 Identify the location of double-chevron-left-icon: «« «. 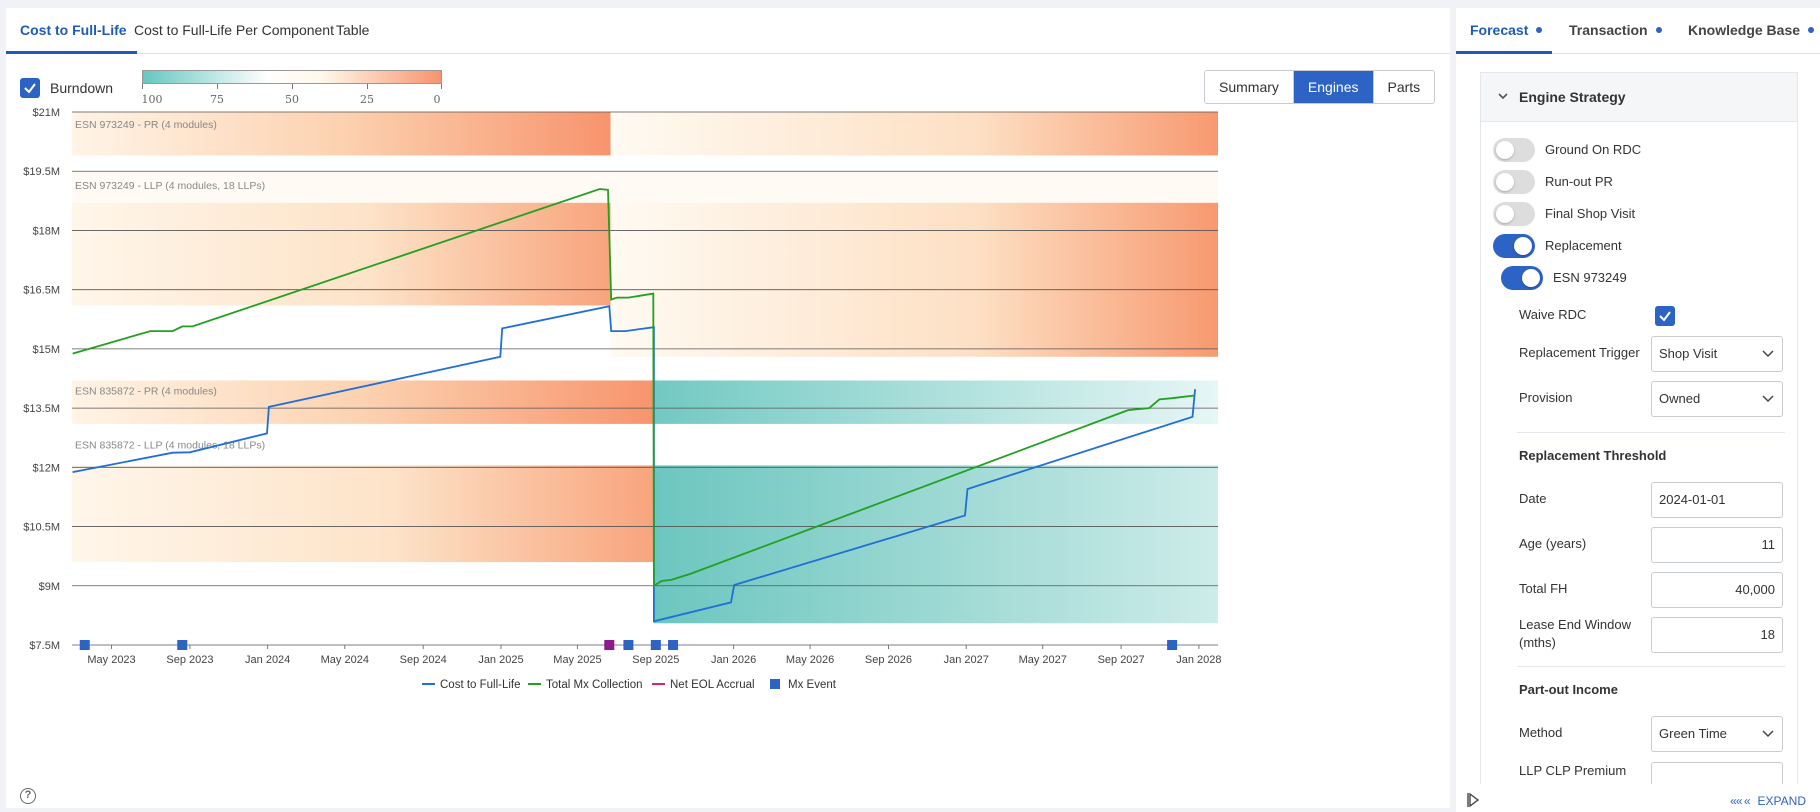
(1740, 801).